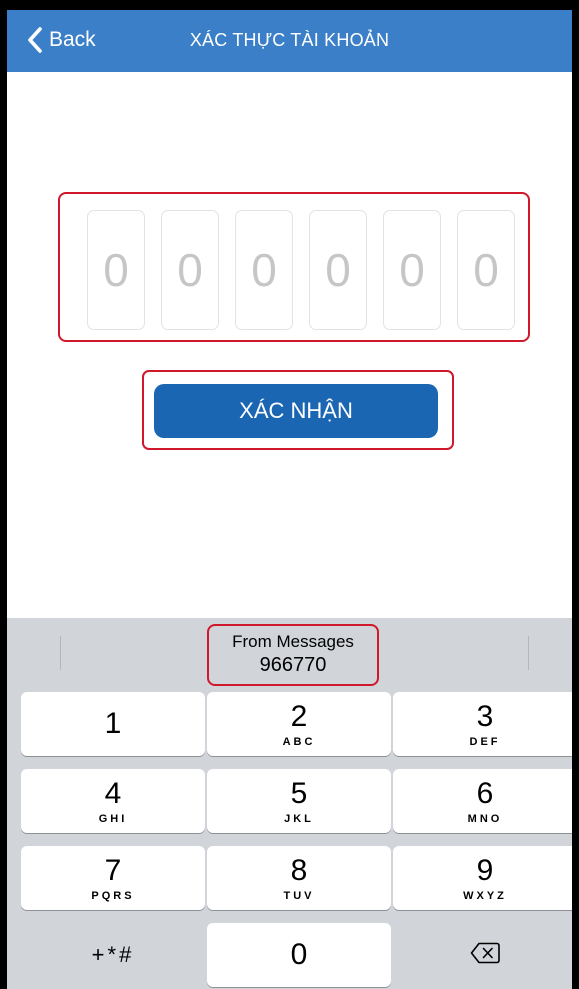  I want to click on confirm-highlight: XÁC NHẬN, so click(298, 410).